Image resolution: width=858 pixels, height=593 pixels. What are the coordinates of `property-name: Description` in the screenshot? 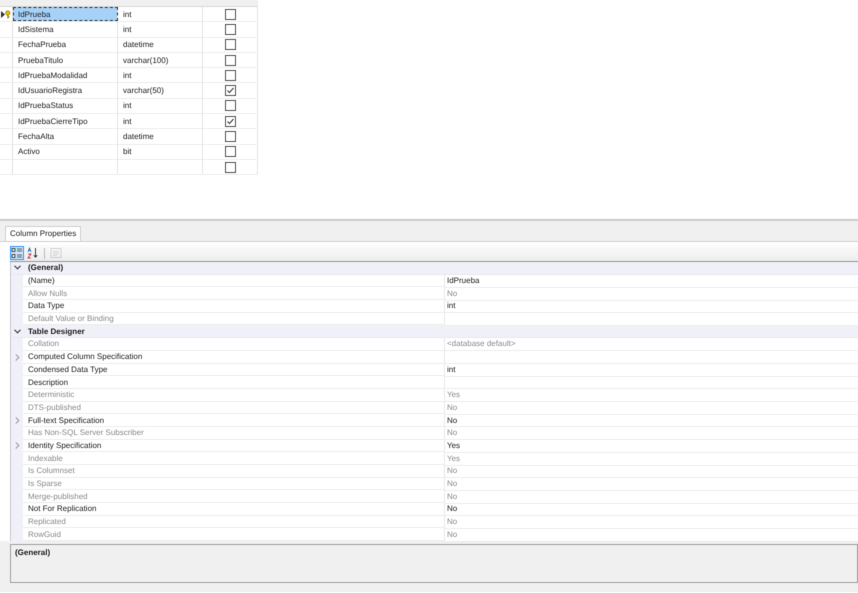 It's located at (48, 382).